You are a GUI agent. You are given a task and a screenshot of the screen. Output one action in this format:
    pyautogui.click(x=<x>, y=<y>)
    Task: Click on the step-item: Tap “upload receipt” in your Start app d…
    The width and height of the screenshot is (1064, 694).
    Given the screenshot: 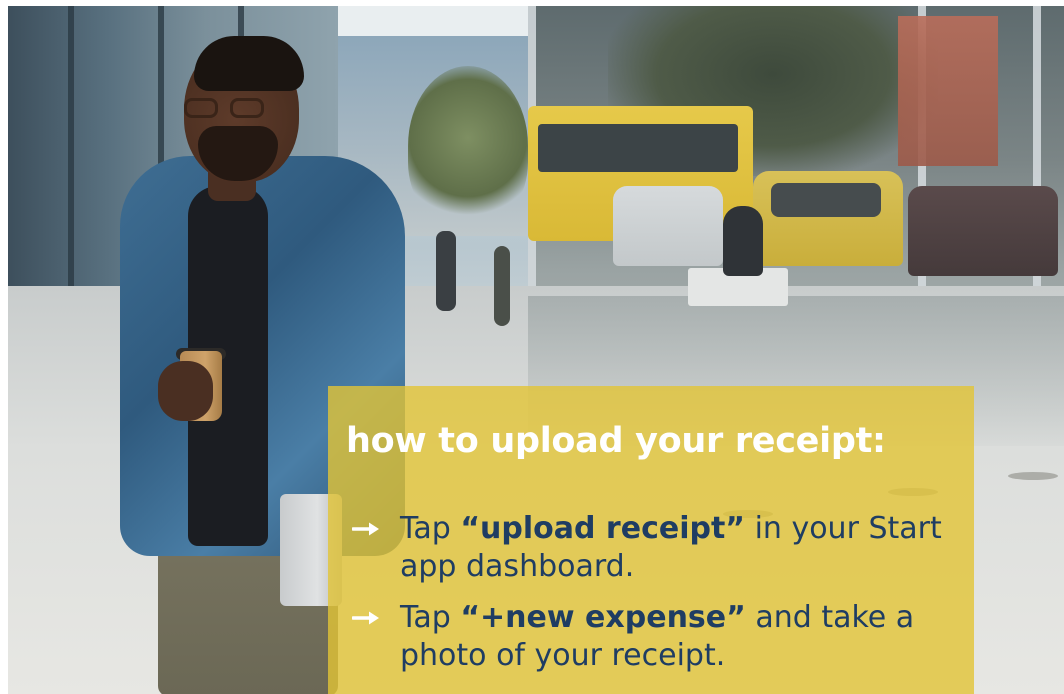 What is the action you would take?
    pyautogui.click(x=650, y=547)
    